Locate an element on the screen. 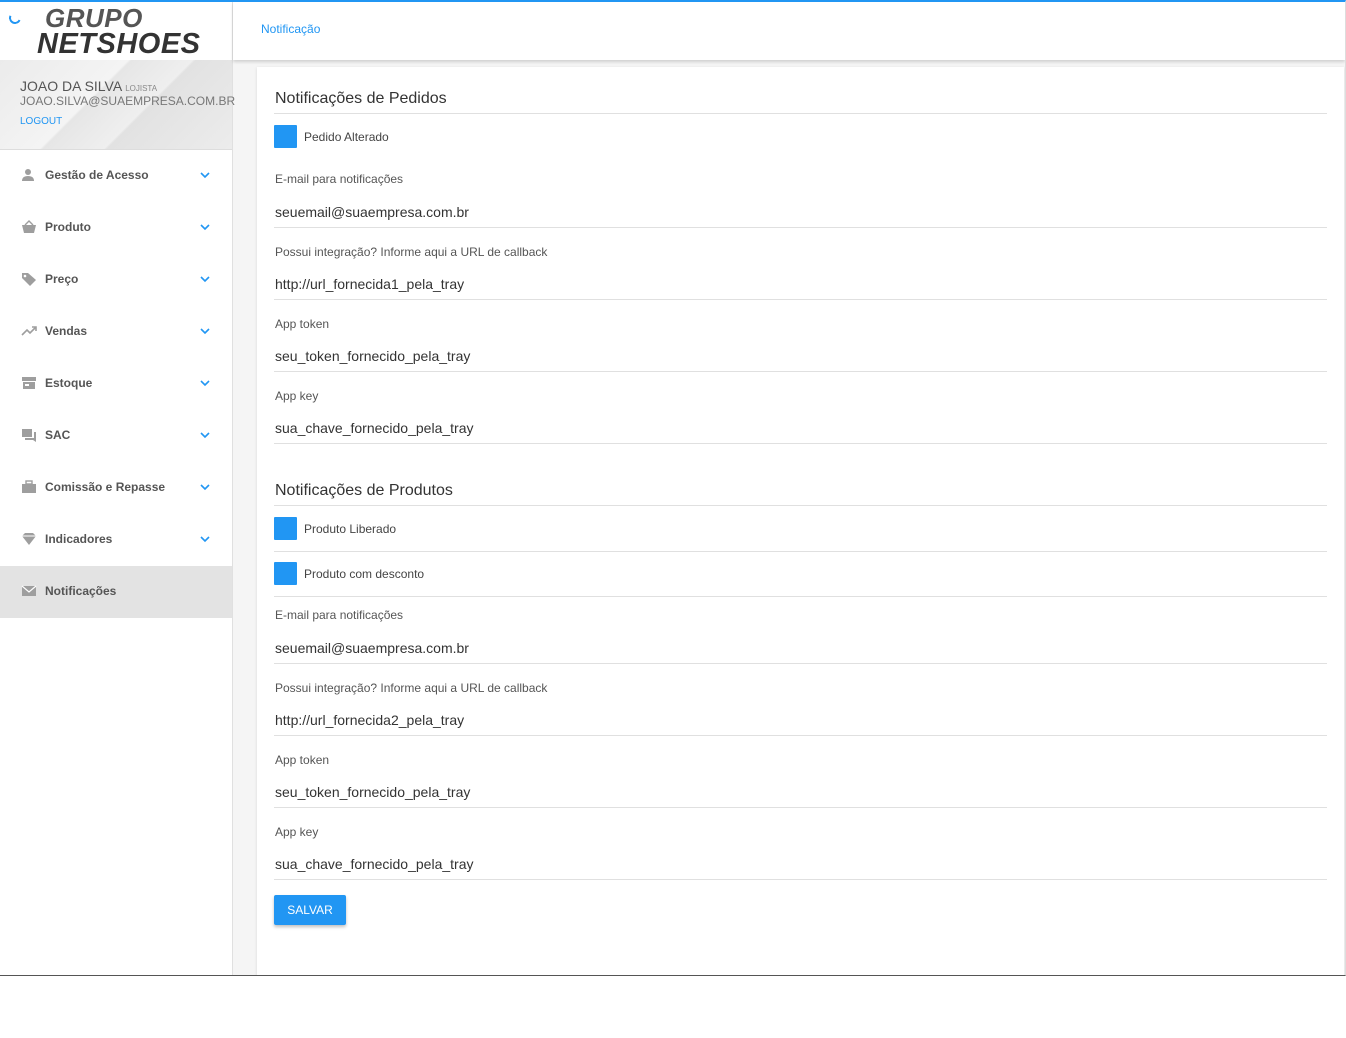 The height and width of the screenshot is (1038, 1346). produto-liberado-label: Produto Liberado is located at coordinates (350, 529).